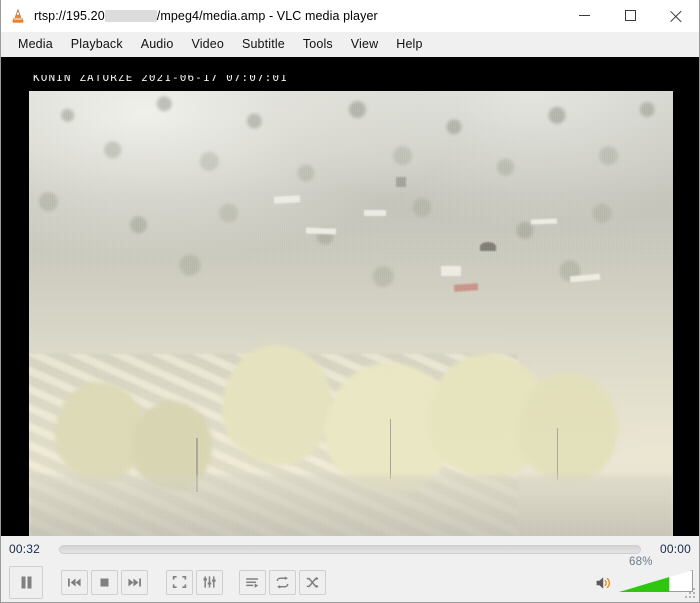 The height and width of the screenshot is (603, 700). I want to click on volume-control: 68%, so click(644, 575).